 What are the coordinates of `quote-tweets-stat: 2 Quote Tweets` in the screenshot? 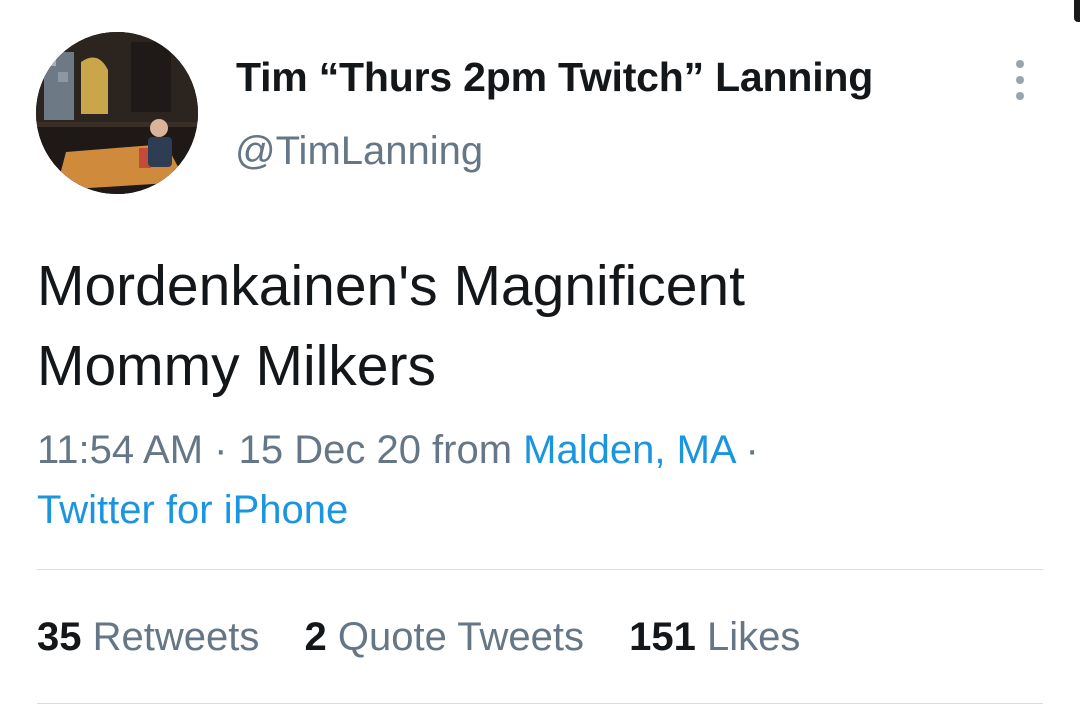 It's located at (444, 637).